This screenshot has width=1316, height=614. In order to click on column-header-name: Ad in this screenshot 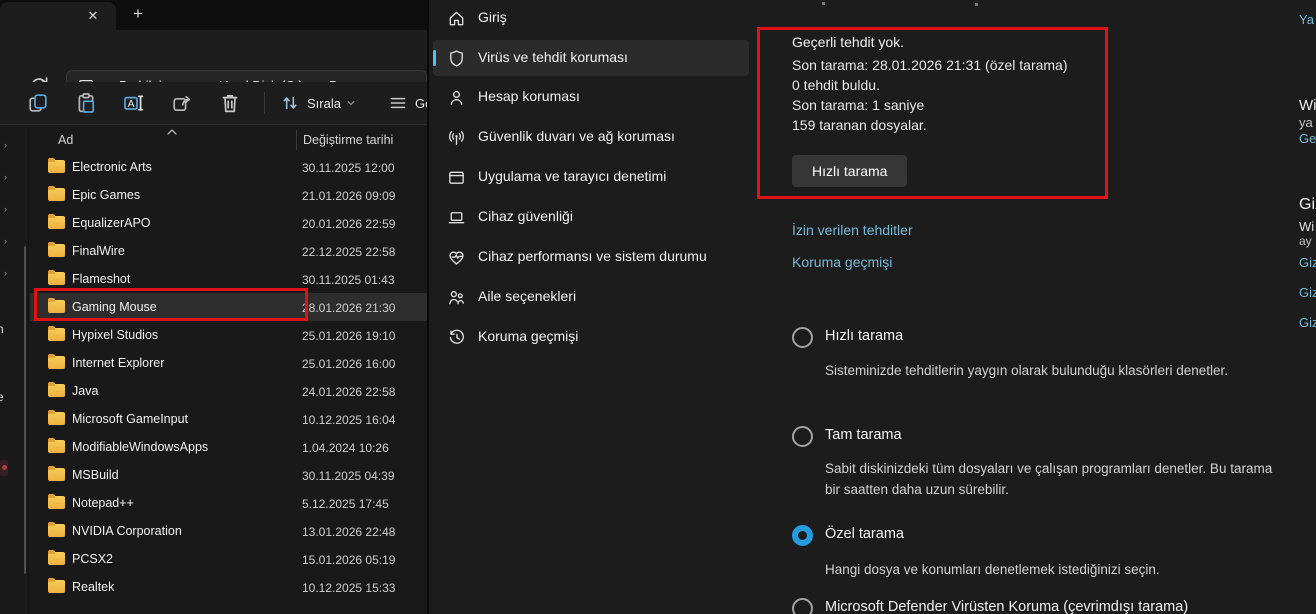, I will do `click(65, 140)`.